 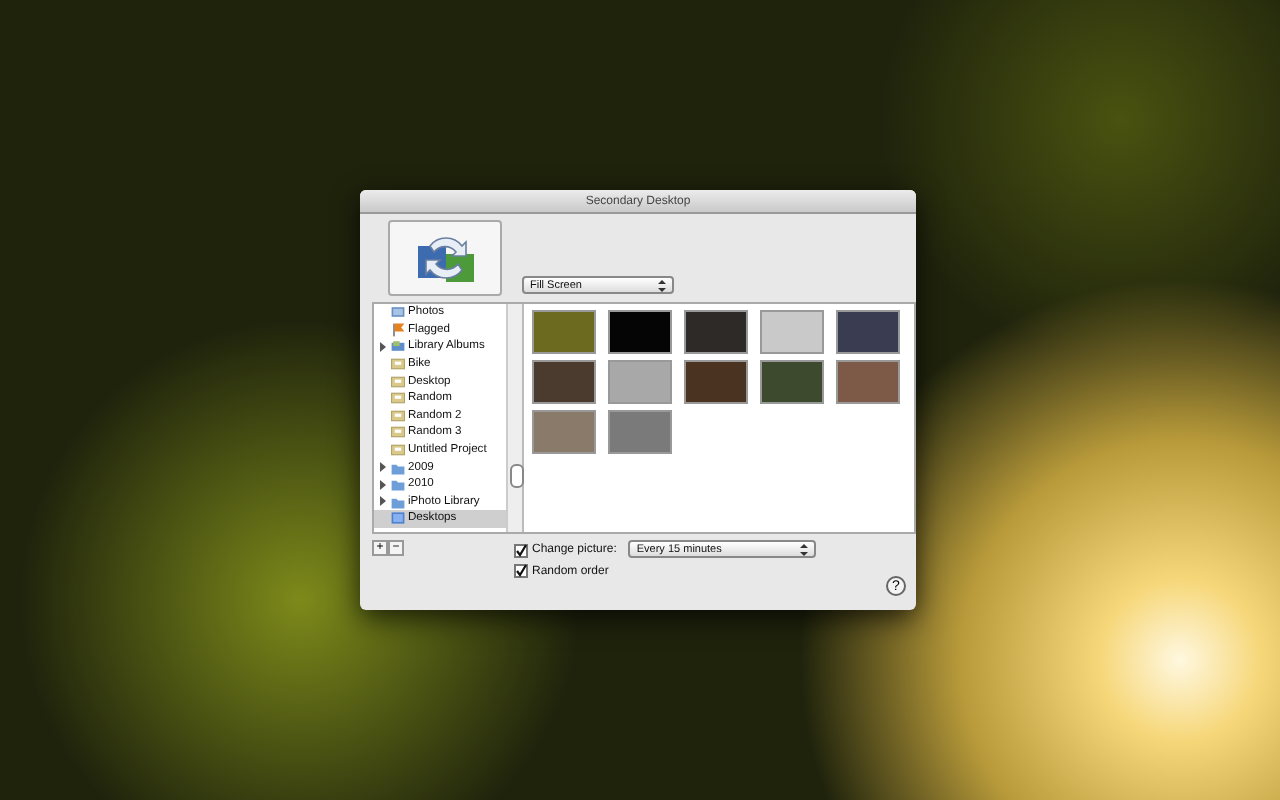 I want to click on desktops-icon, so click(x=398, y=518).